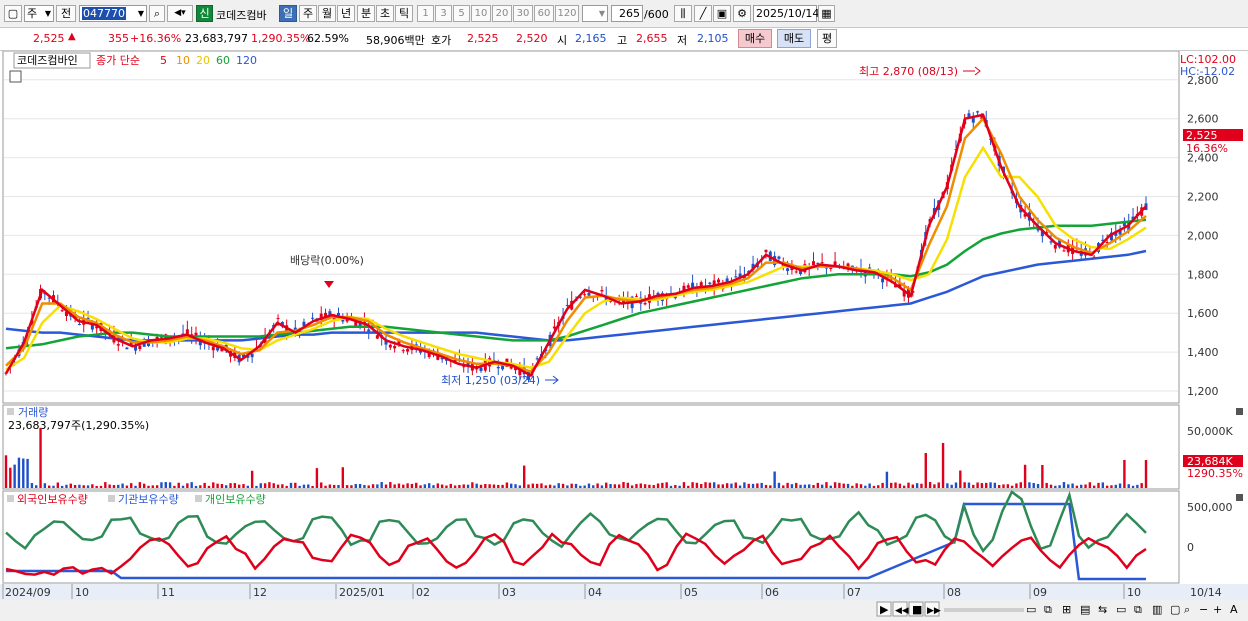  I want to click on holdings-close-icon, so click(1239, 497).